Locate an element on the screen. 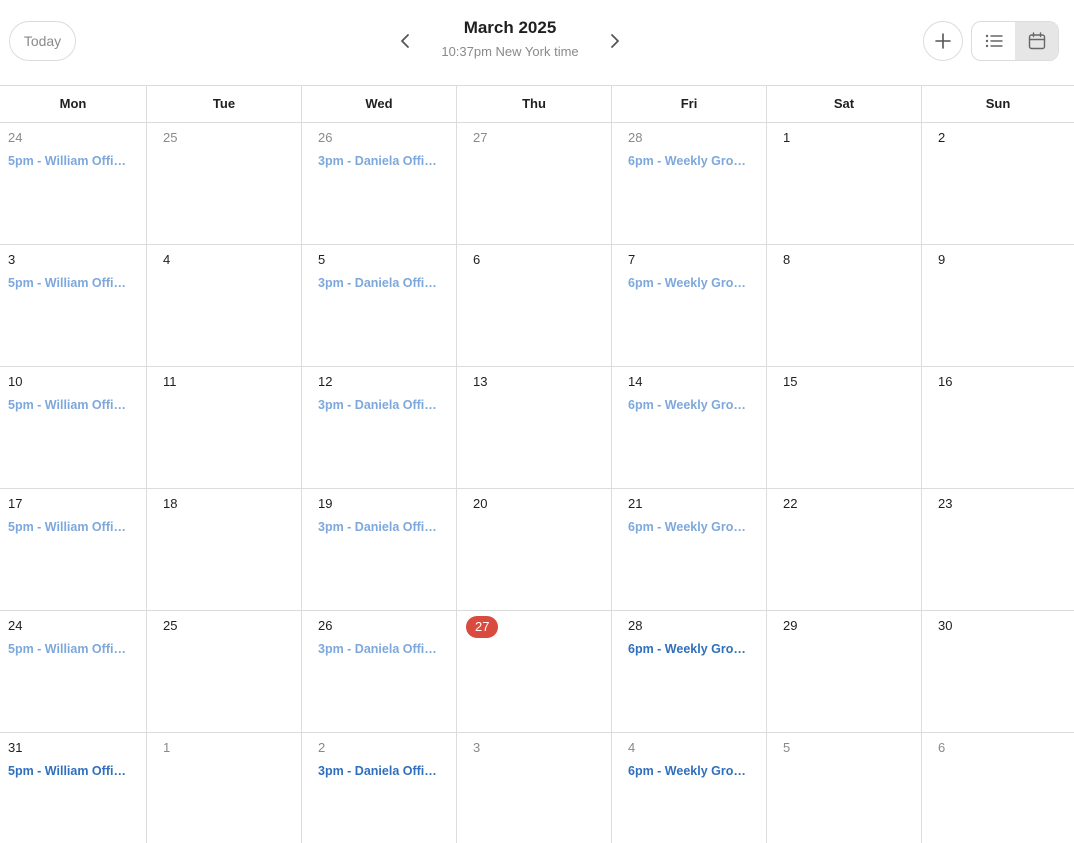 The image size is (1074, 843). day-number: 28 is located at coordinates (635, 625).